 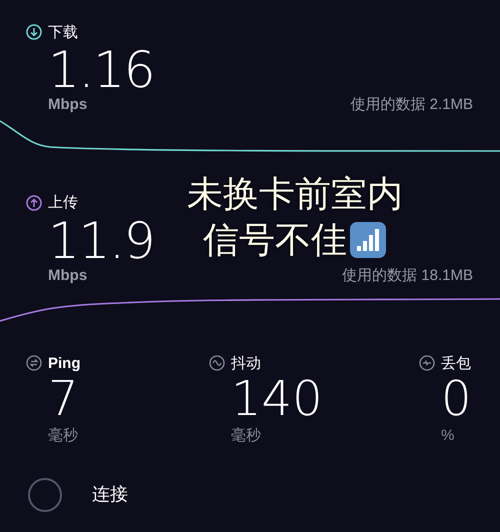 I want to click on stat-unit: %, so click(x=447, y=436).